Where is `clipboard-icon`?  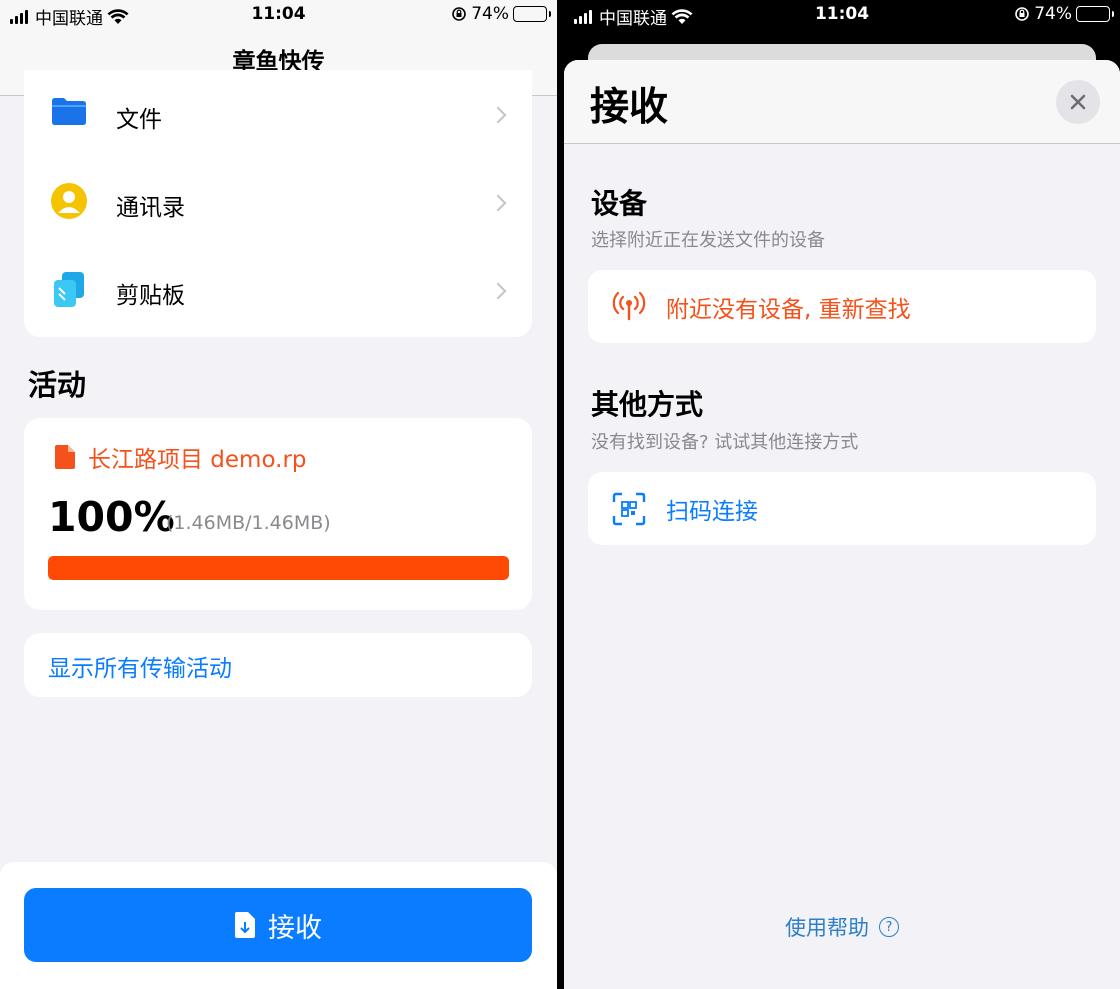
clipboard-icon is located at coordinates (69, 289).